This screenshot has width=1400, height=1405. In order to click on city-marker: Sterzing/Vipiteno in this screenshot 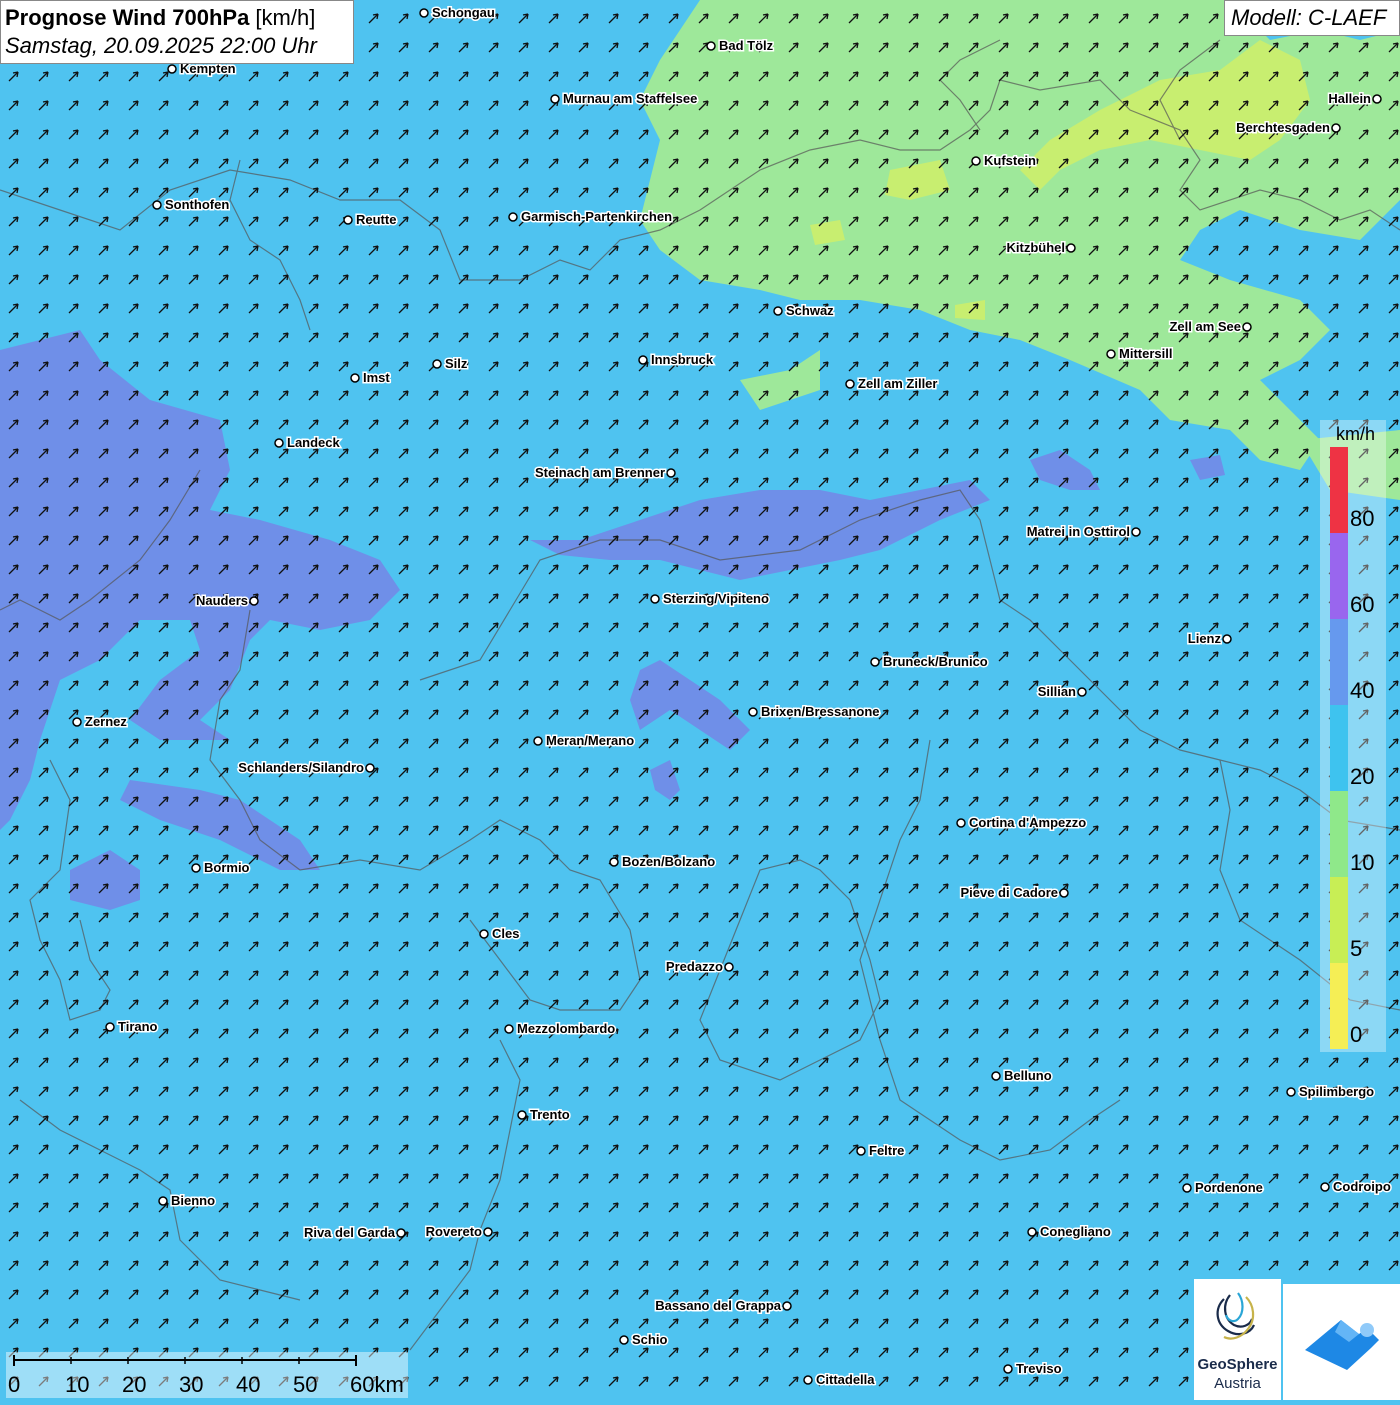, I will do `click(710, 599)`.